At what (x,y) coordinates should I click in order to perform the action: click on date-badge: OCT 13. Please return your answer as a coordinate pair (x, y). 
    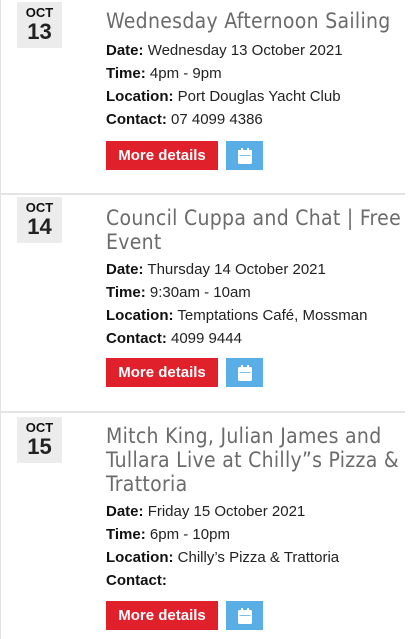
    Looking at the image, I should click on (39, 25).